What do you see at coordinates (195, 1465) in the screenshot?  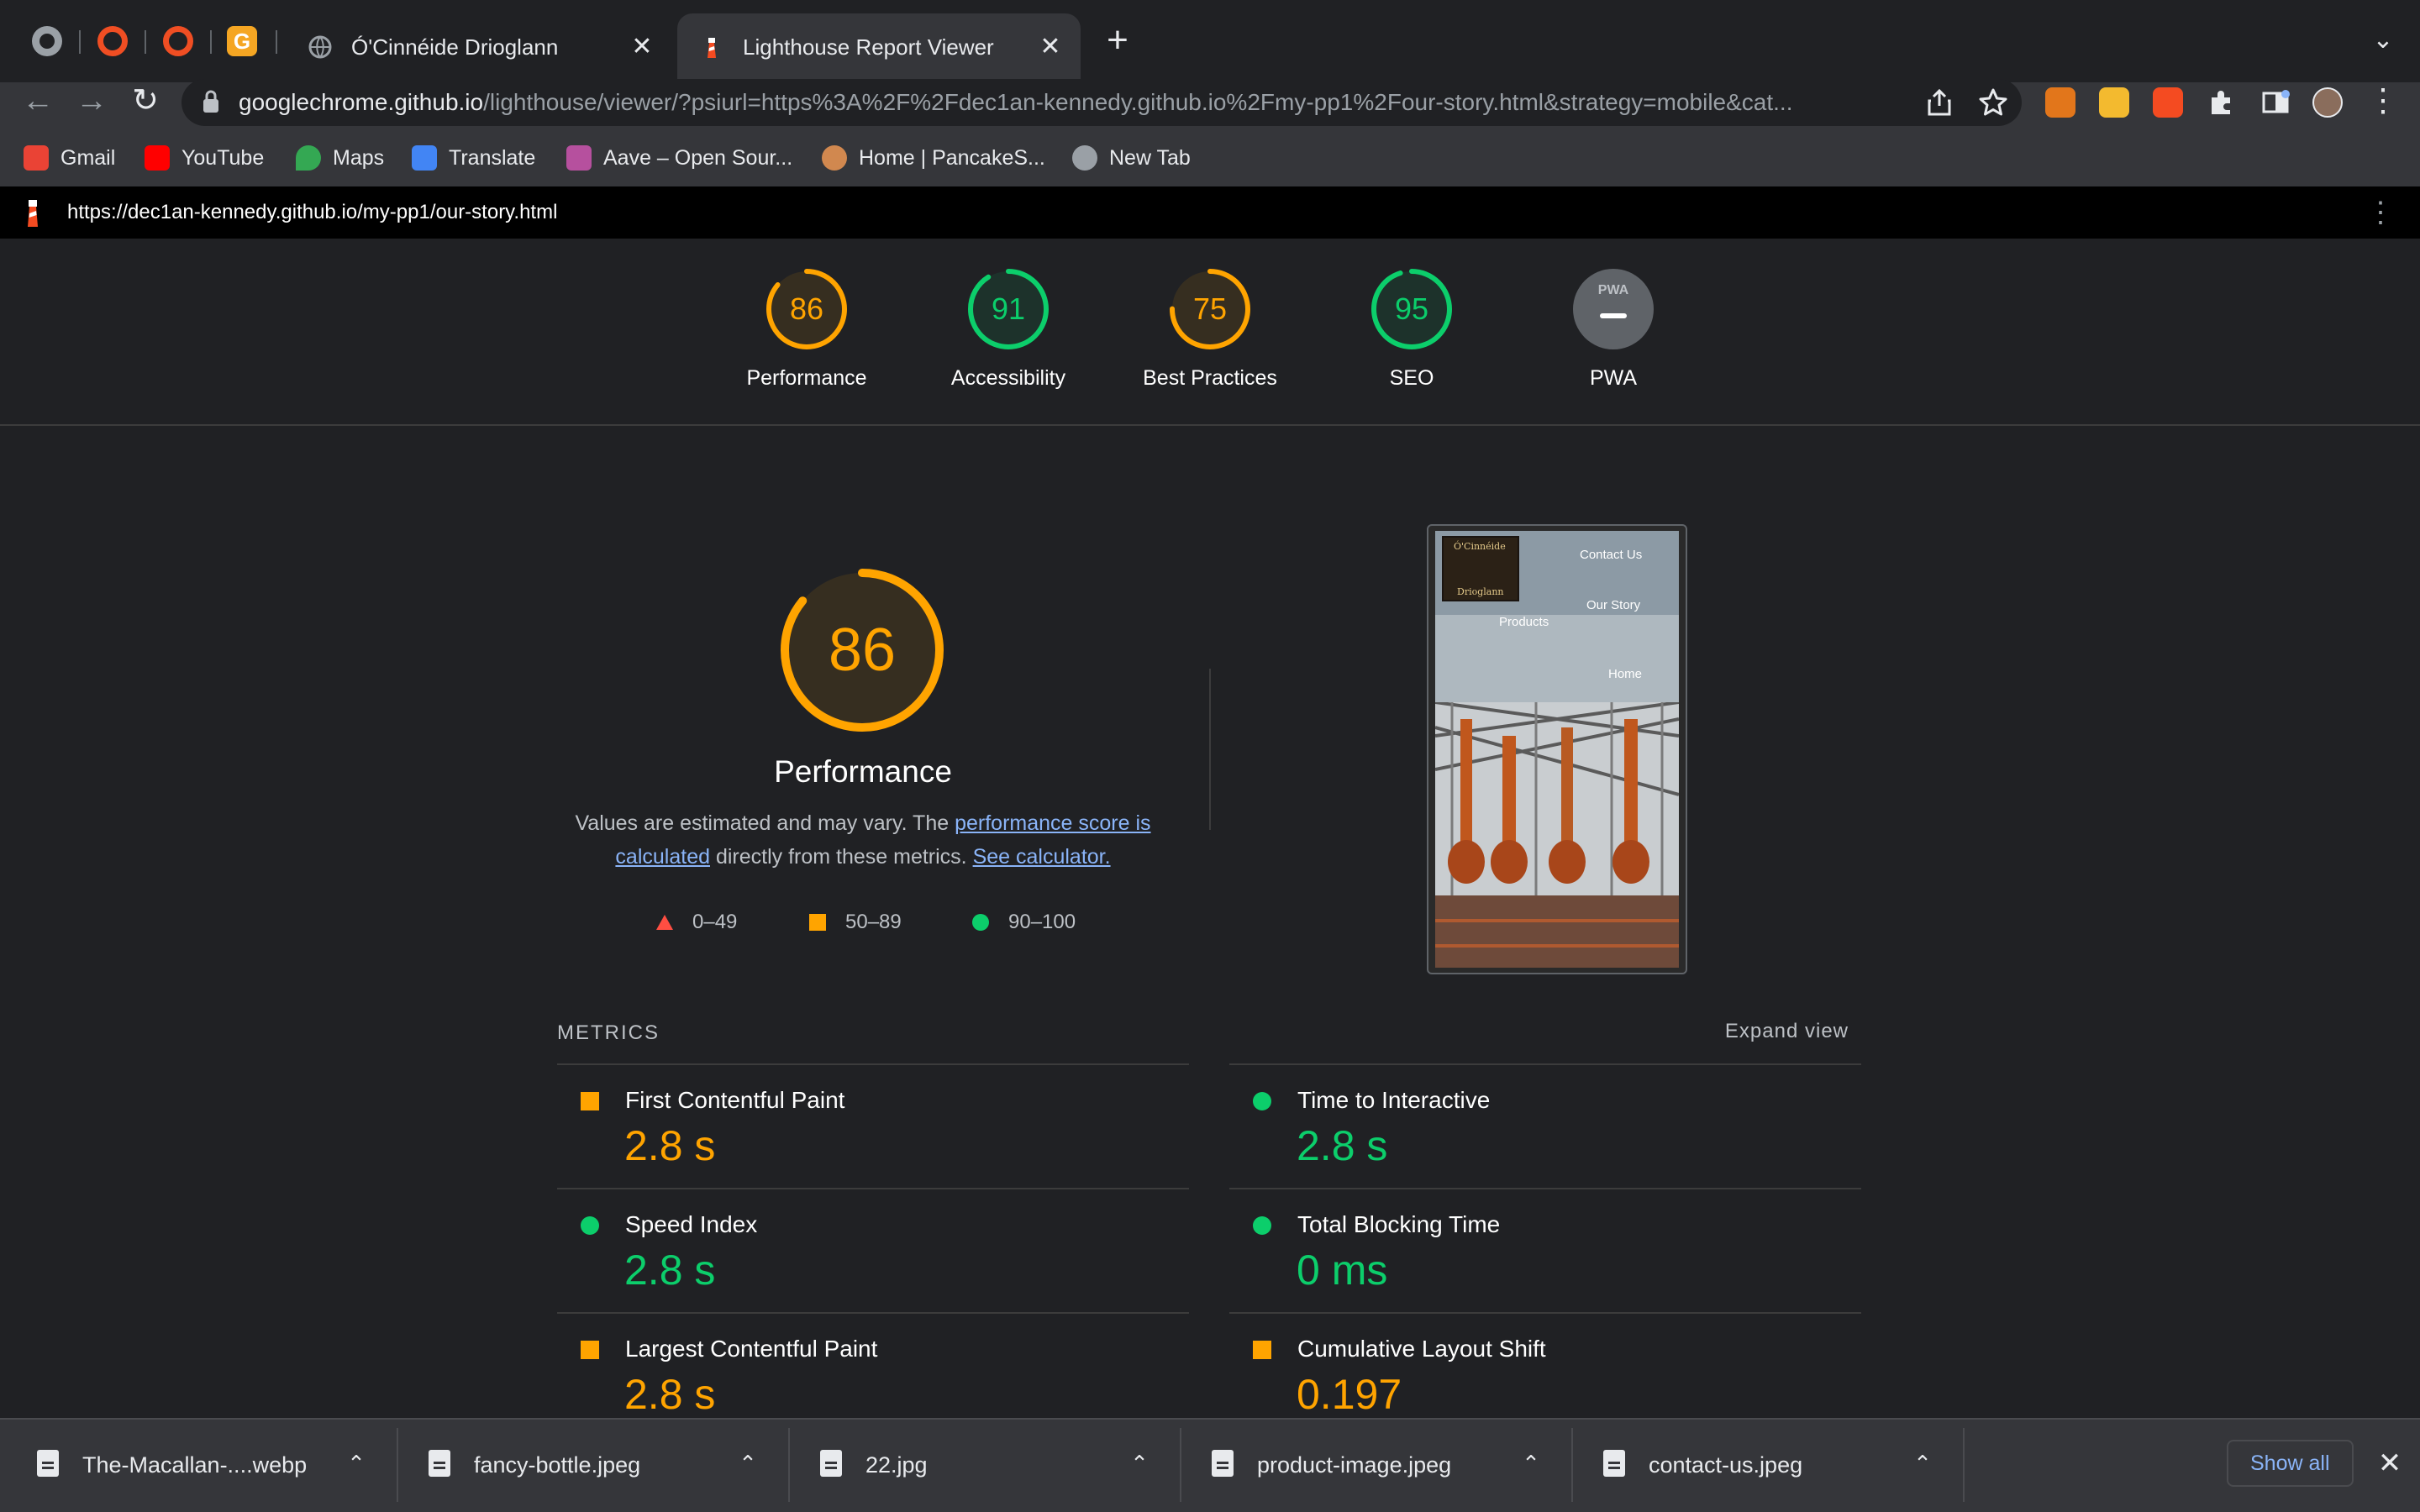 I see `download-filename: The-Macallan-....webp` at bounding box center [195, 1465].